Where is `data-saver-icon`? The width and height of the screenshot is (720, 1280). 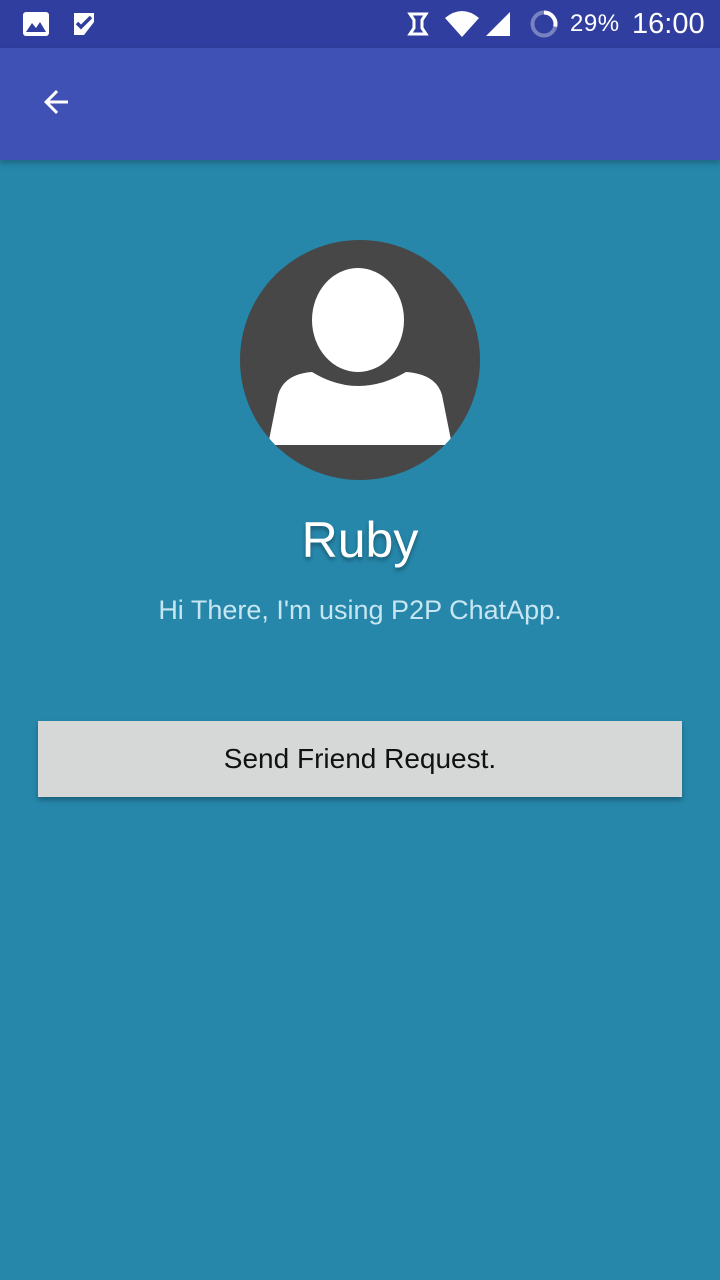
data-saver-icon is located at coordinates (418, 24).